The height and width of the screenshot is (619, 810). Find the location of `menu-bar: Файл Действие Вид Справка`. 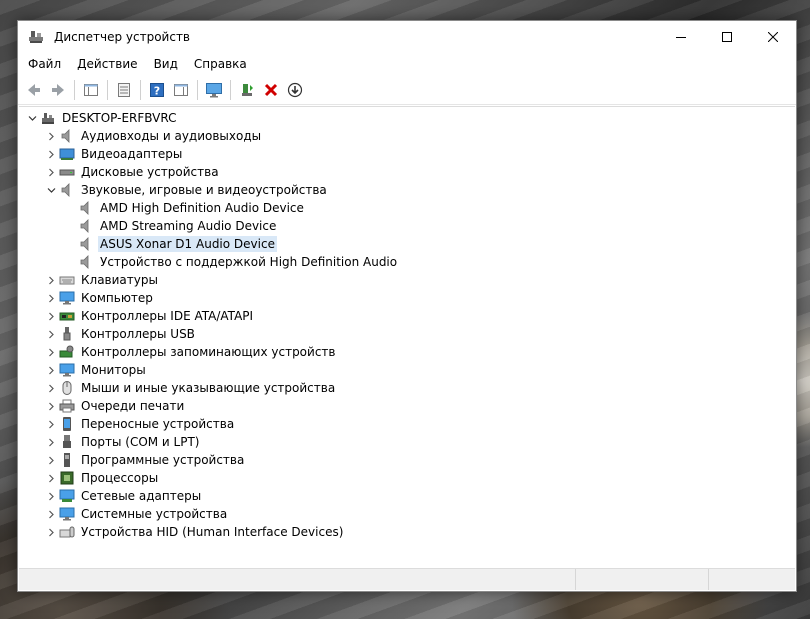

menu-bar: Файл Действие Вид Справка is located at coordinates (407, 64).